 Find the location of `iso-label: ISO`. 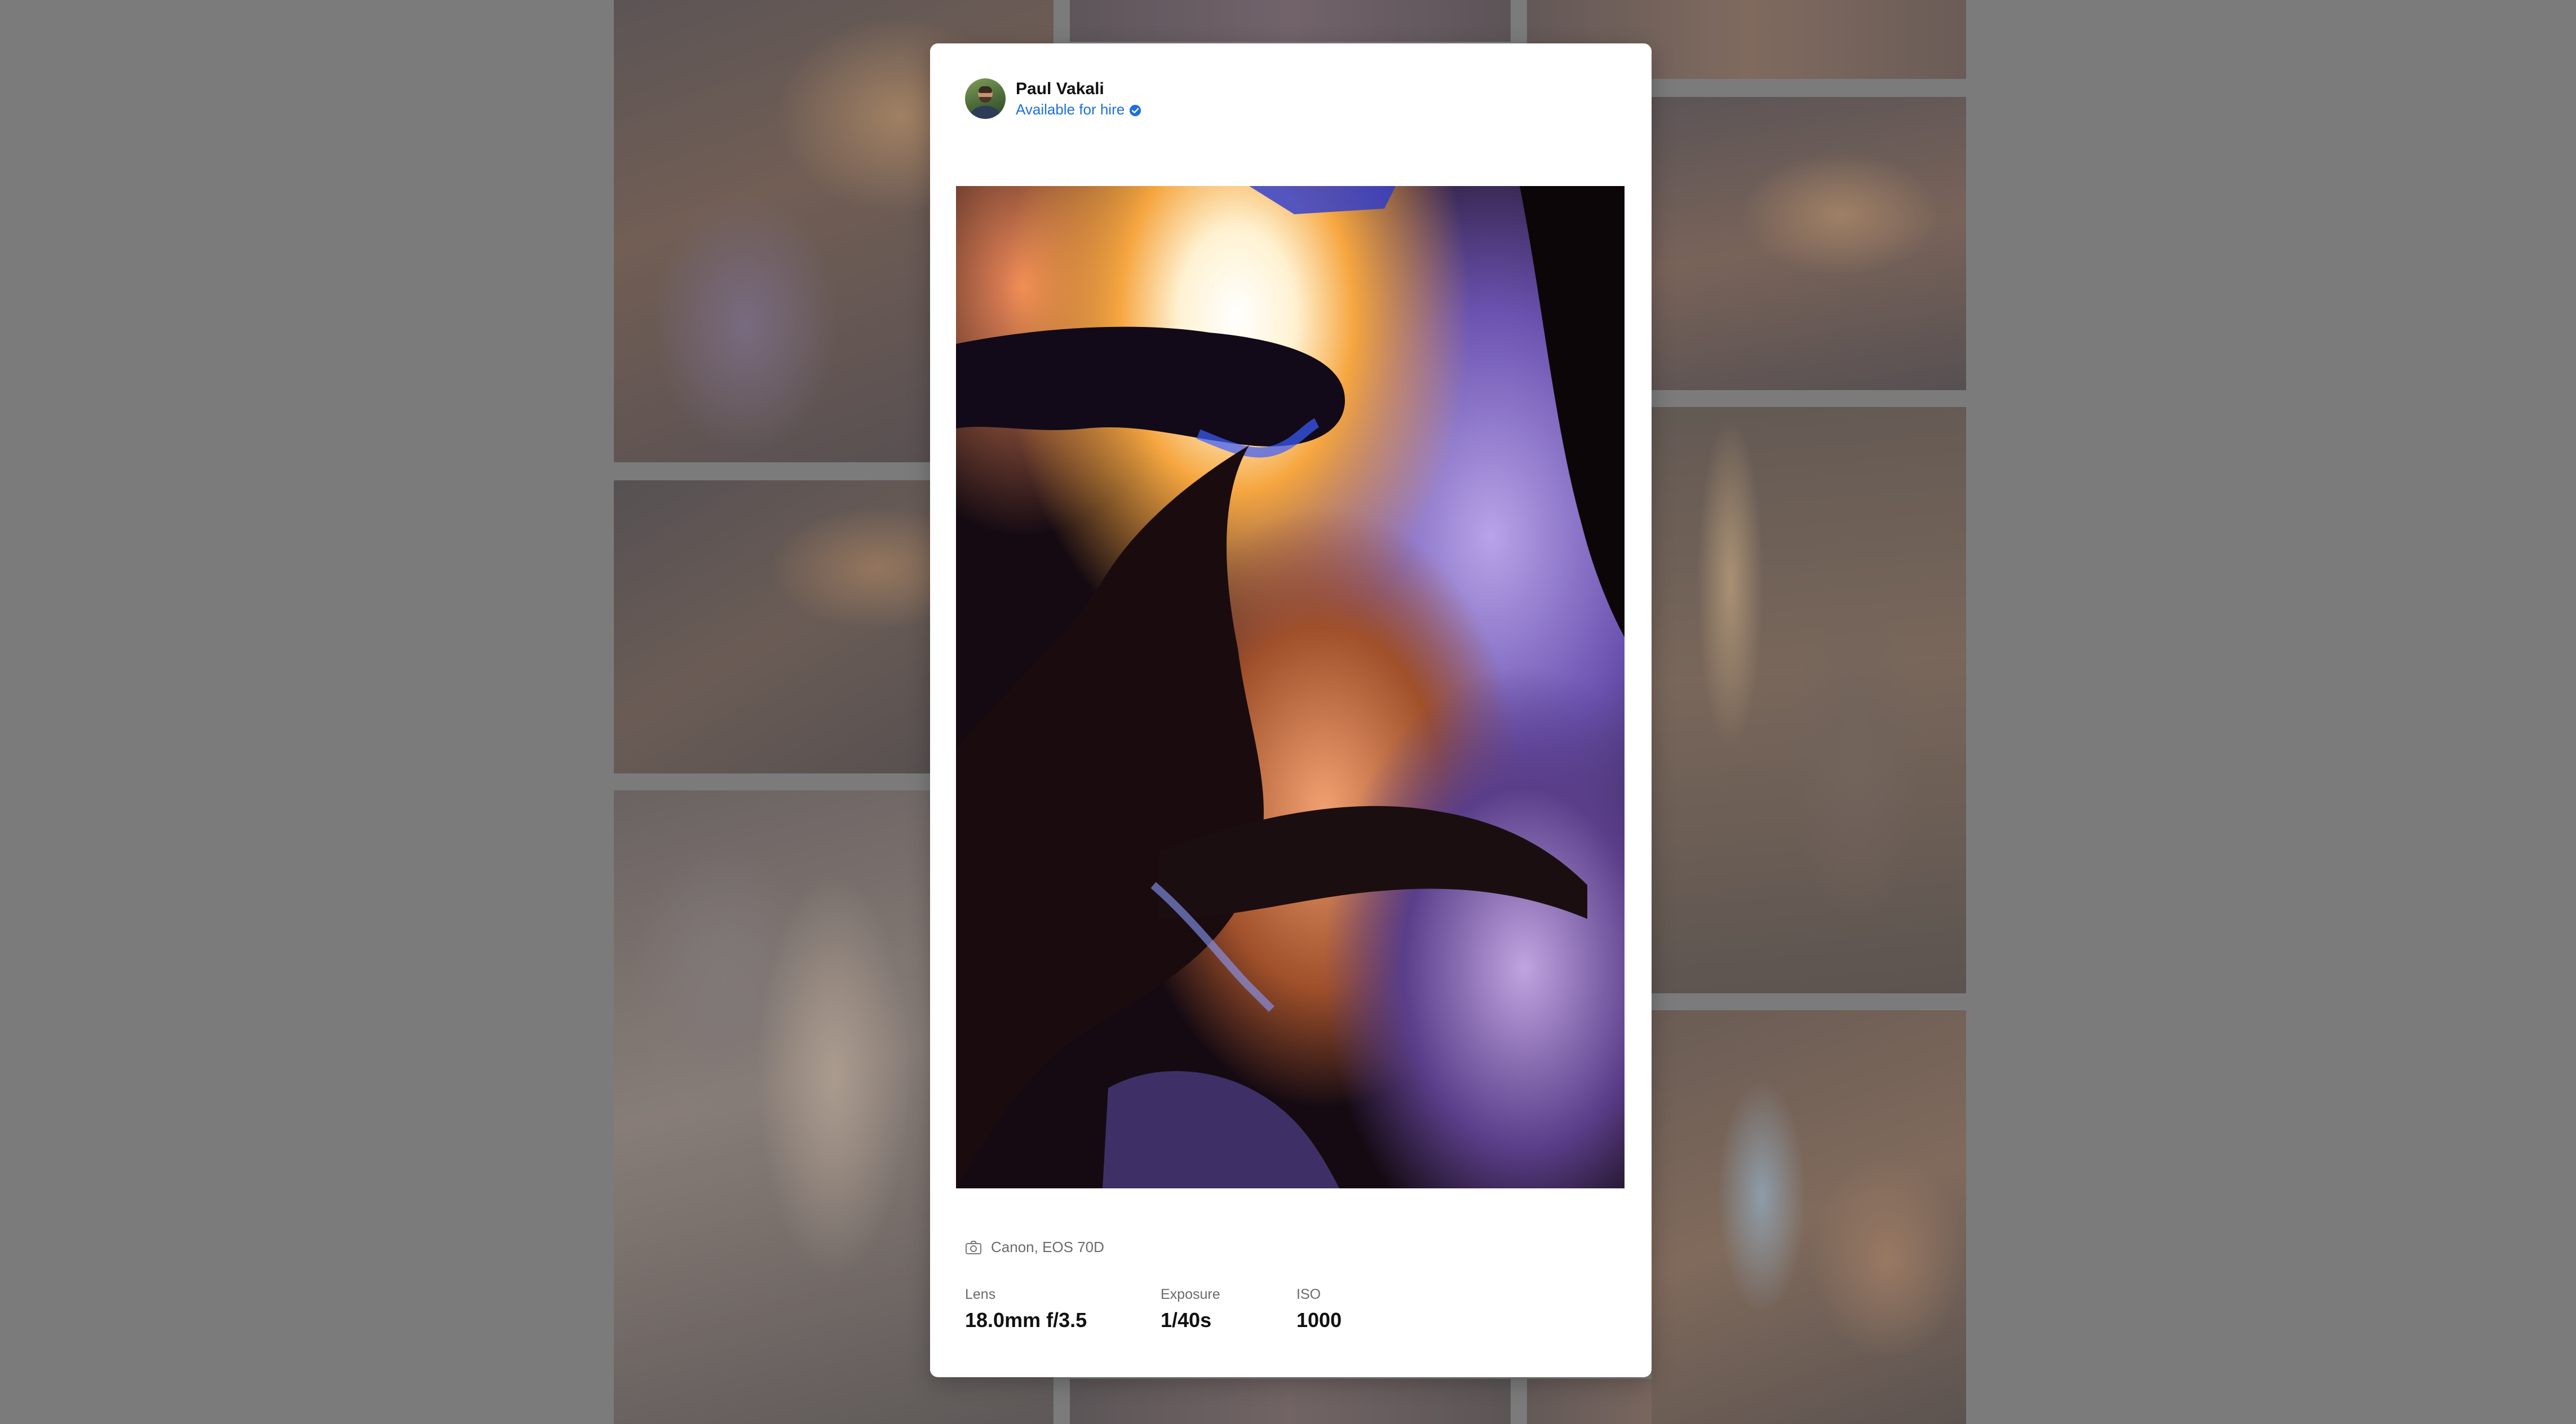

iso-label: ISO is located at coordinates (1308, 1294).